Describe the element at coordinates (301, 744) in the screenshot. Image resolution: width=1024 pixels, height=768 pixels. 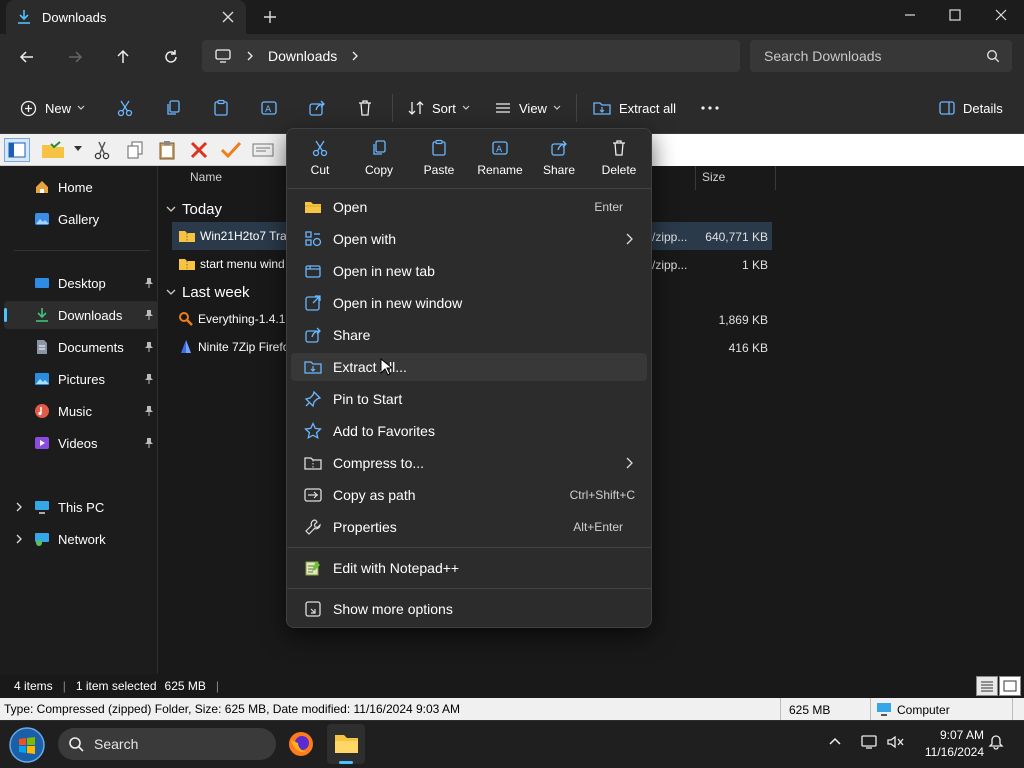
I see `firefox-icon` at that location.